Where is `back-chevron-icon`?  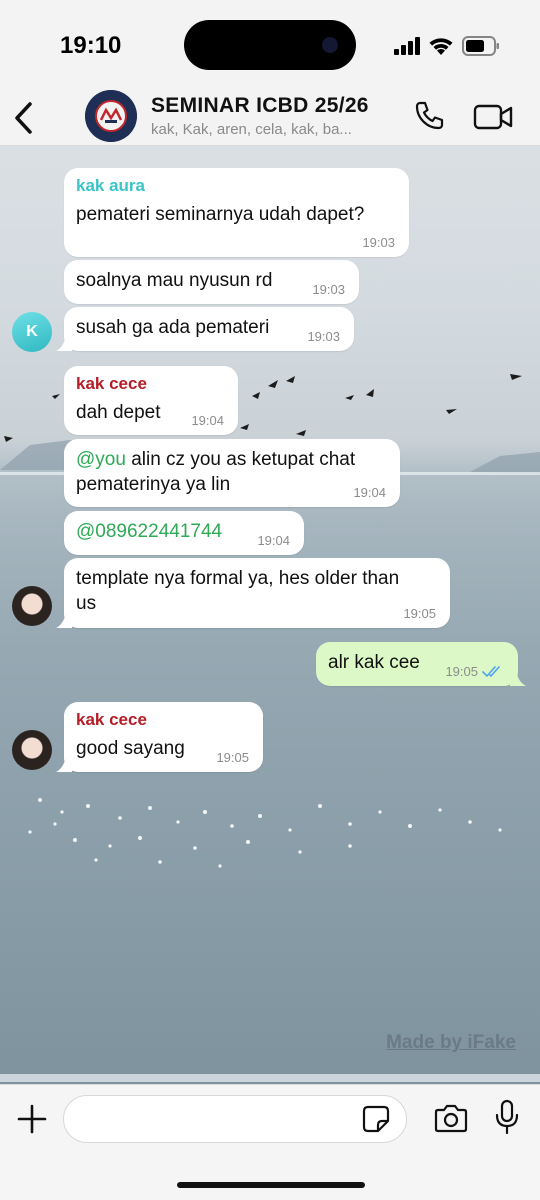 back-chevron-icon is located at coordinates (25, 118).